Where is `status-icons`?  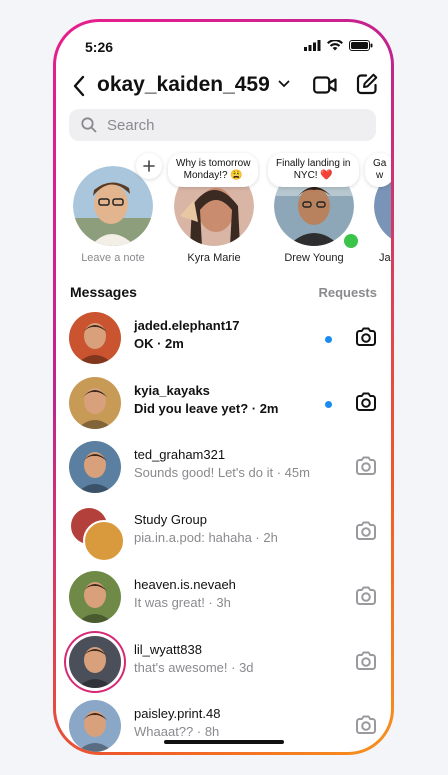
status-icons is located at coordinates (338, 45).